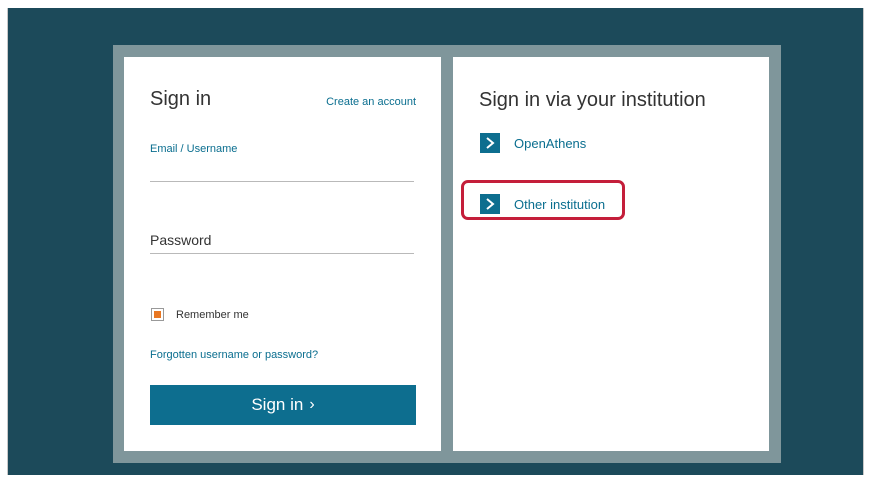  What do you see at coordinates (157, 314) in the screenshot?
I see `remember-me-checkbox` at bounding box center [157, 314].